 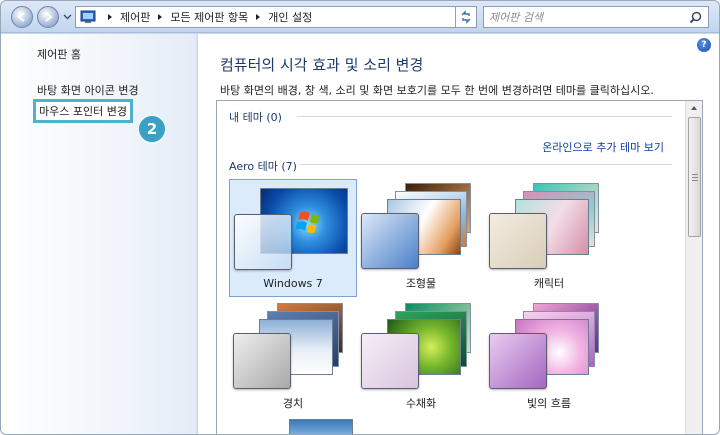 I want to click on breadcrumb: 제어판 모든 제어판 항목 개인 설정, so click(x=206, y=17).